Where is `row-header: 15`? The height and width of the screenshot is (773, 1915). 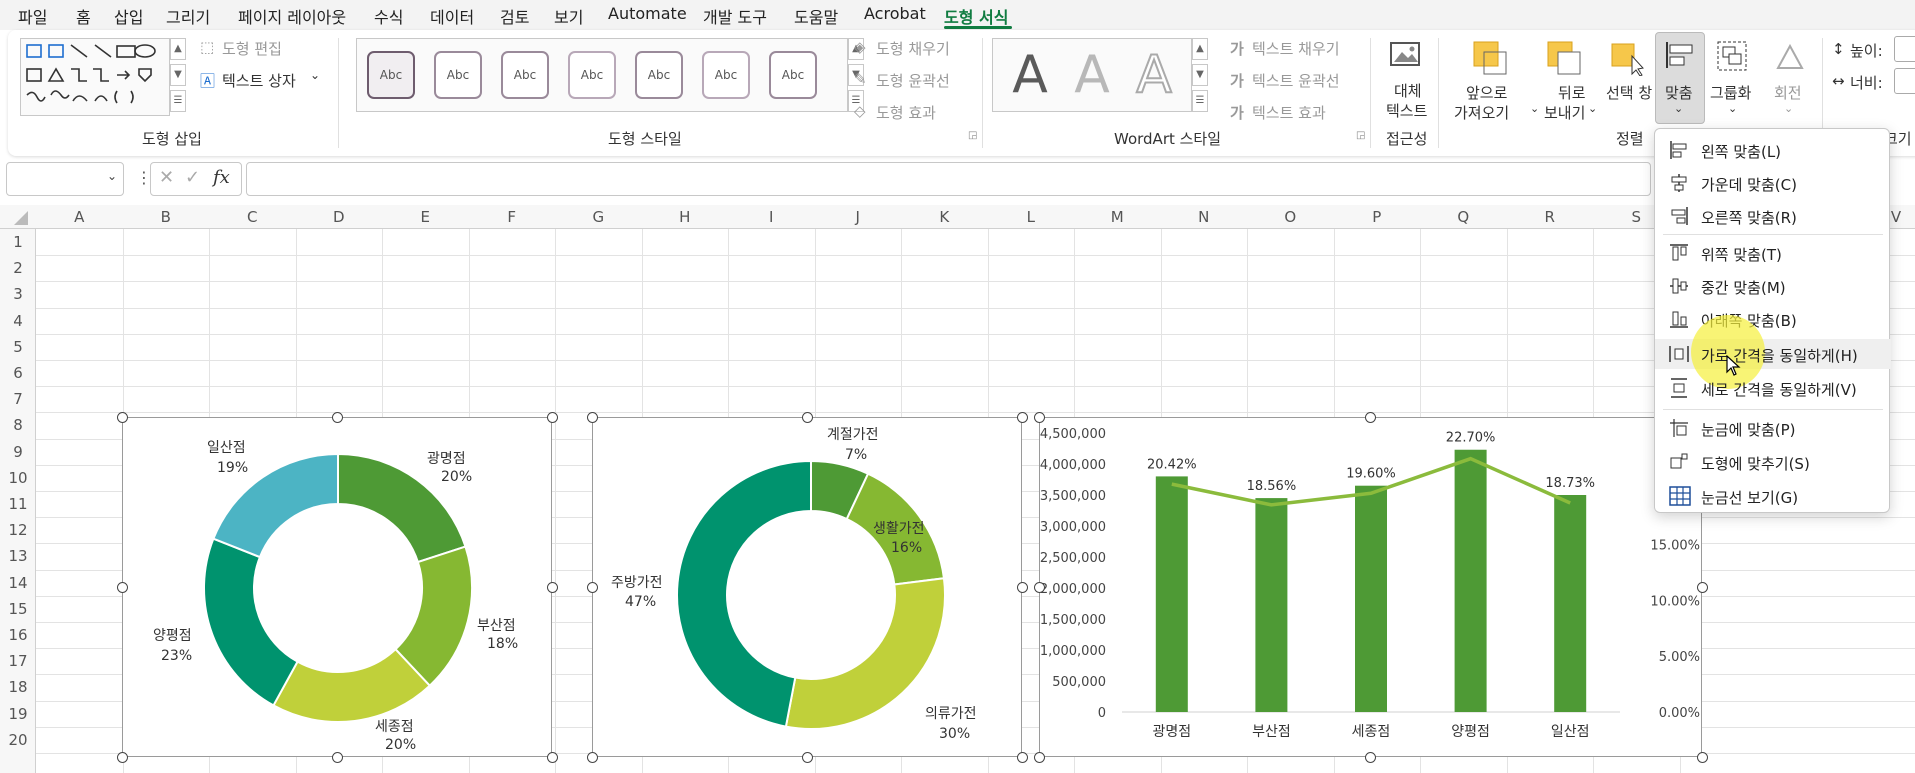 row-header: 15 is located at coordinates (18, 609).